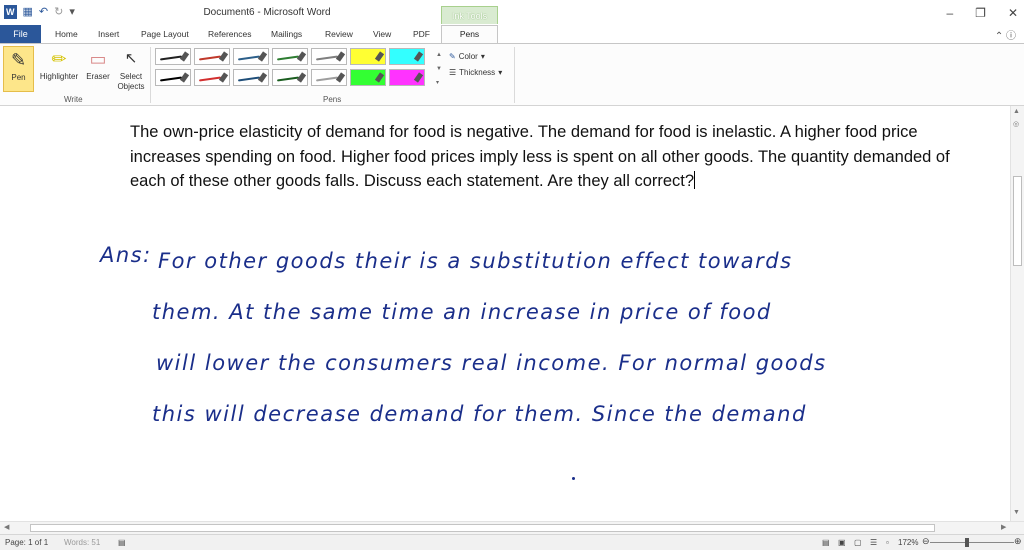 The height and width of the screenshot is (550, 1024). What do you see at coordinates (332, 99) in the screenshot?
I see `pens-group-label: Pens` at bounding box center [332, 99].